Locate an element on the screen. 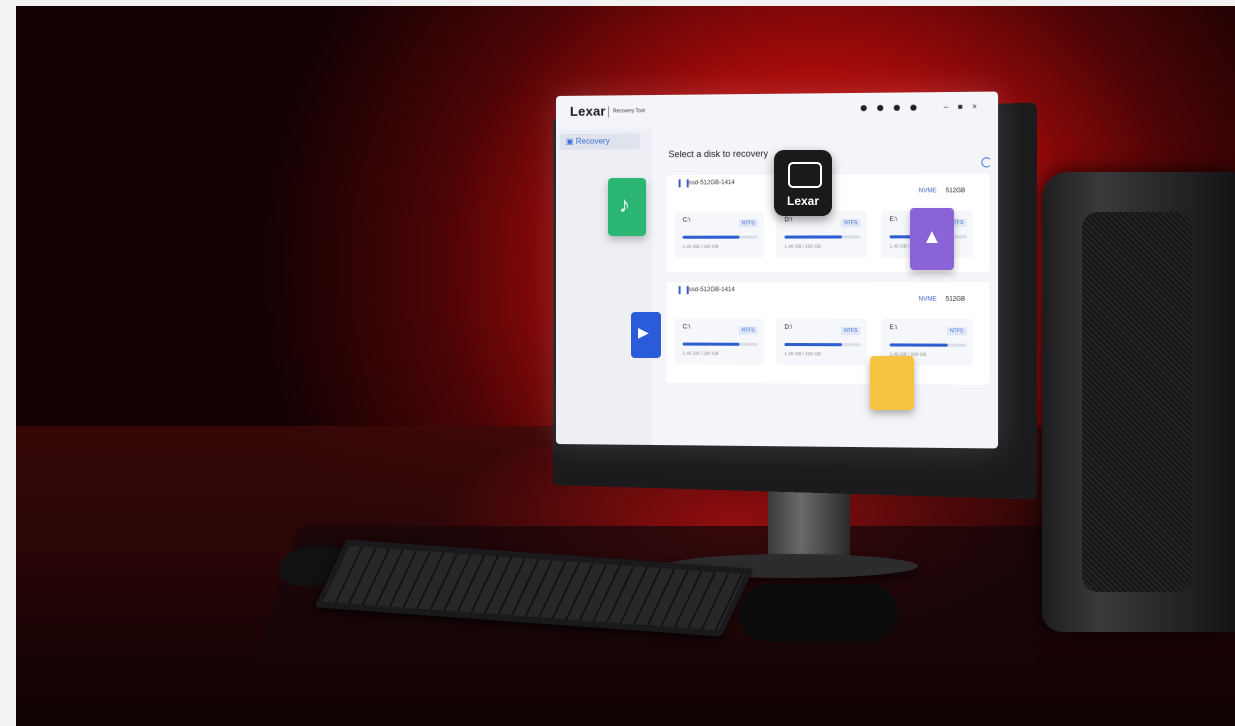 Image resolution: width=1235 pixels, height=726 pixels. maximize-button: ■ is located at coordinates (960, 106).